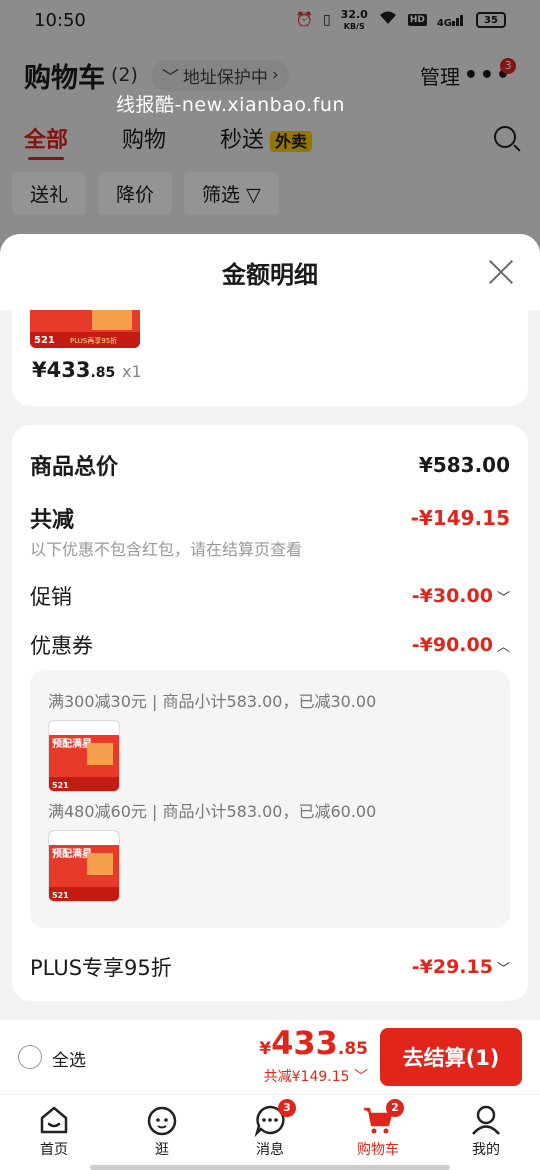  What do you see at coordinates (287, 1108) in the screenshot?
I see `message-badge: 3` at bounding box center [287, 1108].